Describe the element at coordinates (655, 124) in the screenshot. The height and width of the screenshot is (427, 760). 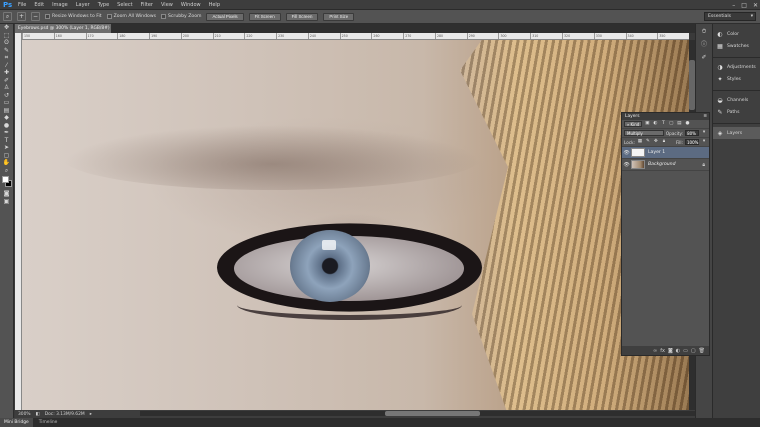
I see `adjustment-filter-icon: ◐` at that location.